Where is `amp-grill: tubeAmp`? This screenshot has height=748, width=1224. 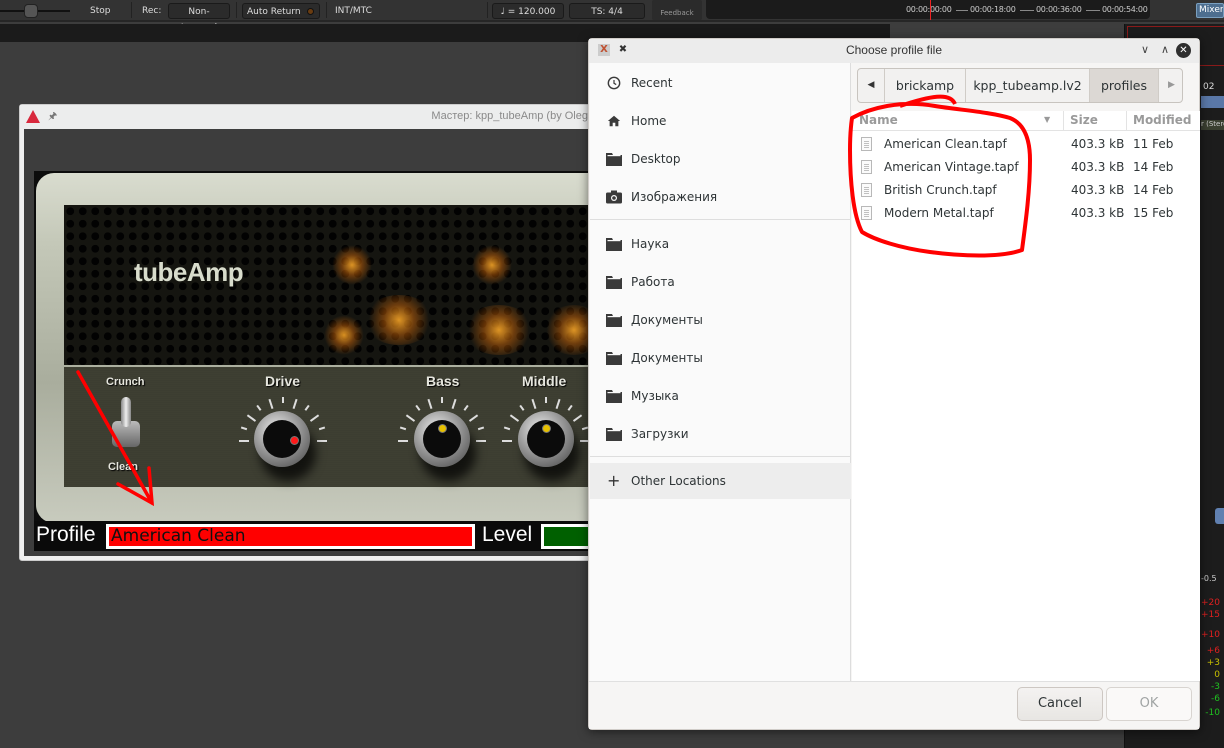
amp-grill: tubeAmp is located at coordinates (331, 285).